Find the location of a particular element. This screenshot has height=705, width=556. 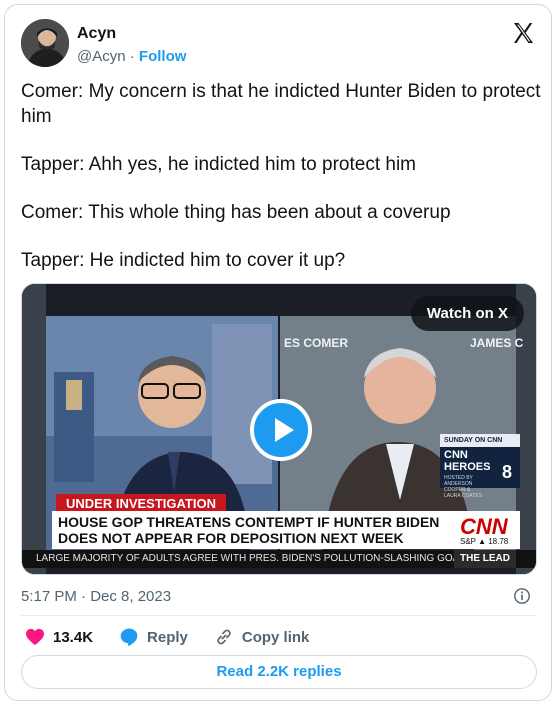

like-button: 13.4K is located at coordinates (59, 637).